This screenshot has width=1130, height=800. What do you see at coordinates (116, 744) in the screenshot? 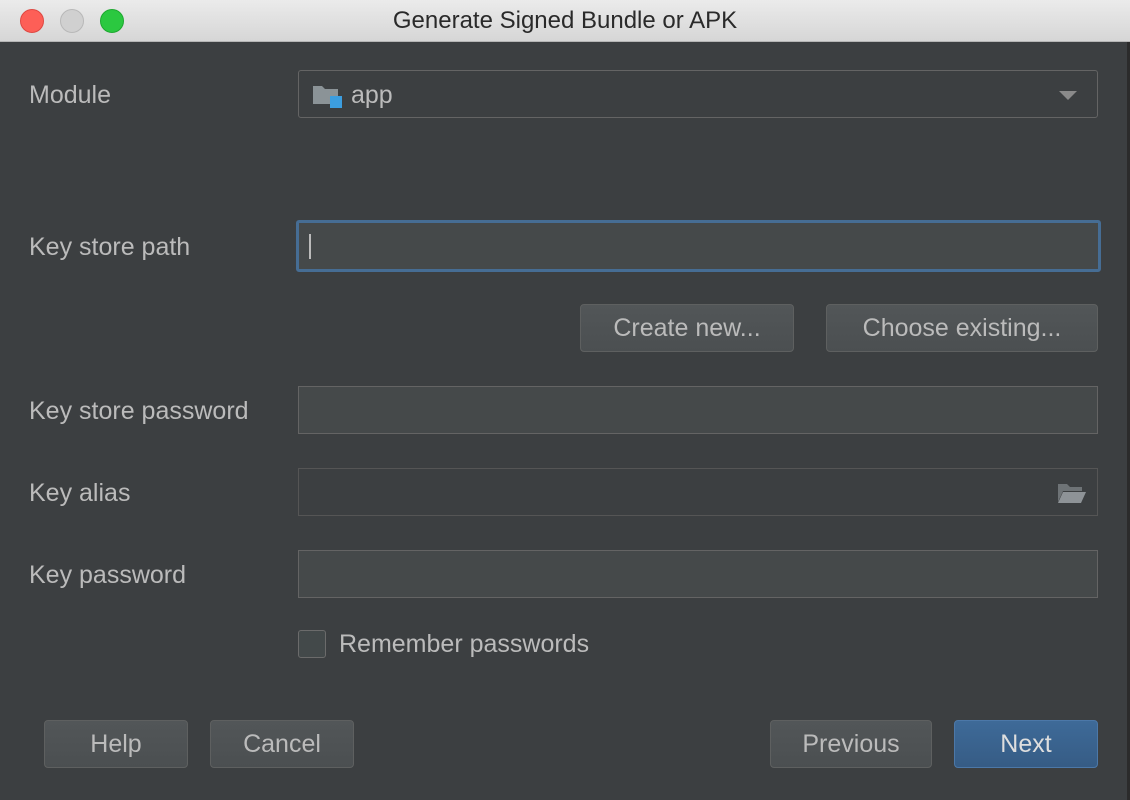
I see `help-button: Help` at bounding box center [116, 744].